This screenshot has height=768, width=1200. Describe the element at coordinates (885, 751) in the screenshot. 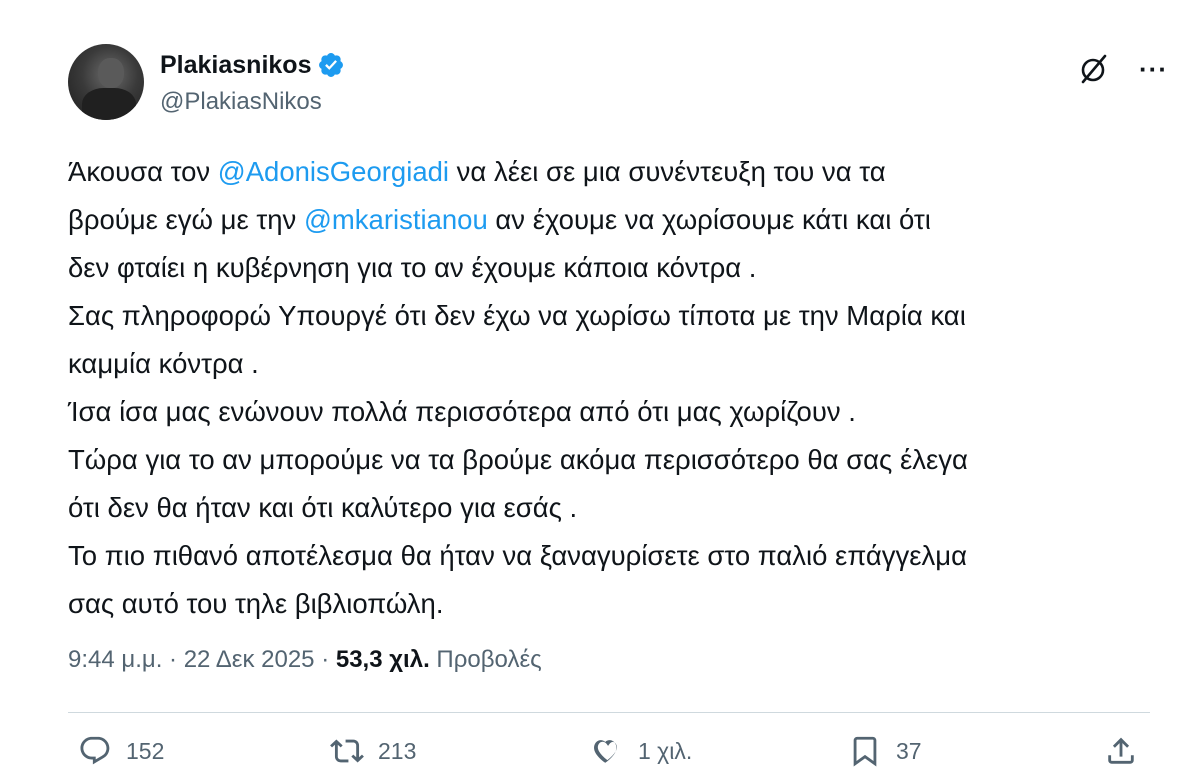

I see `bookmark-button: 37` at that location.